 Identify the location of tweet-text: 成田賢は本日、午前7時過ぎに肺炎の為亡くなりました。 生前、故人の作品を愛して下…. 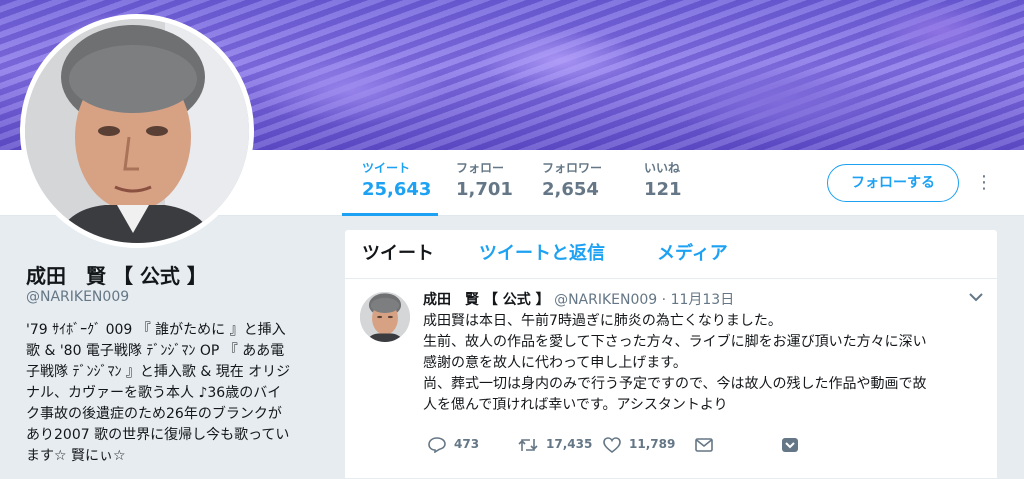
(706, 363).